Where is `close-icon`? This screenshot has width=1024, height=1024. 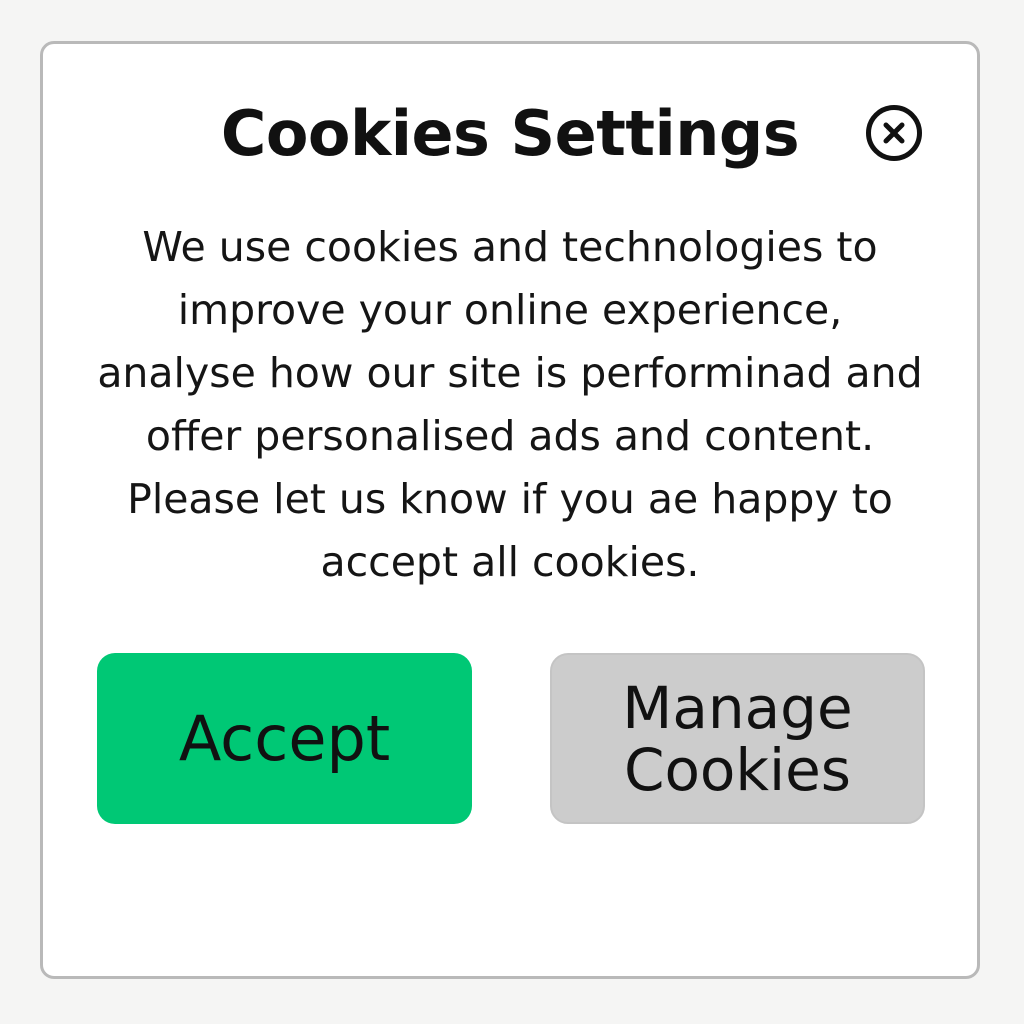
close-icon is located at coordinates (894, 133).